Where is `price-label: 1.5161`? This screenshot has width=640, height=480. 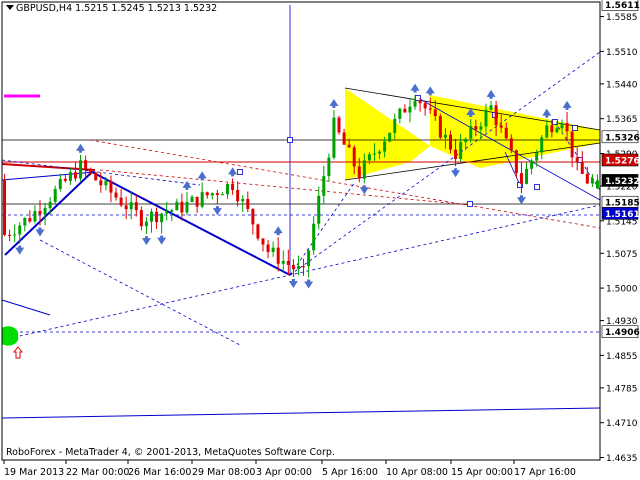
price-label: 1.5161 is located at coordinates (622, 215).